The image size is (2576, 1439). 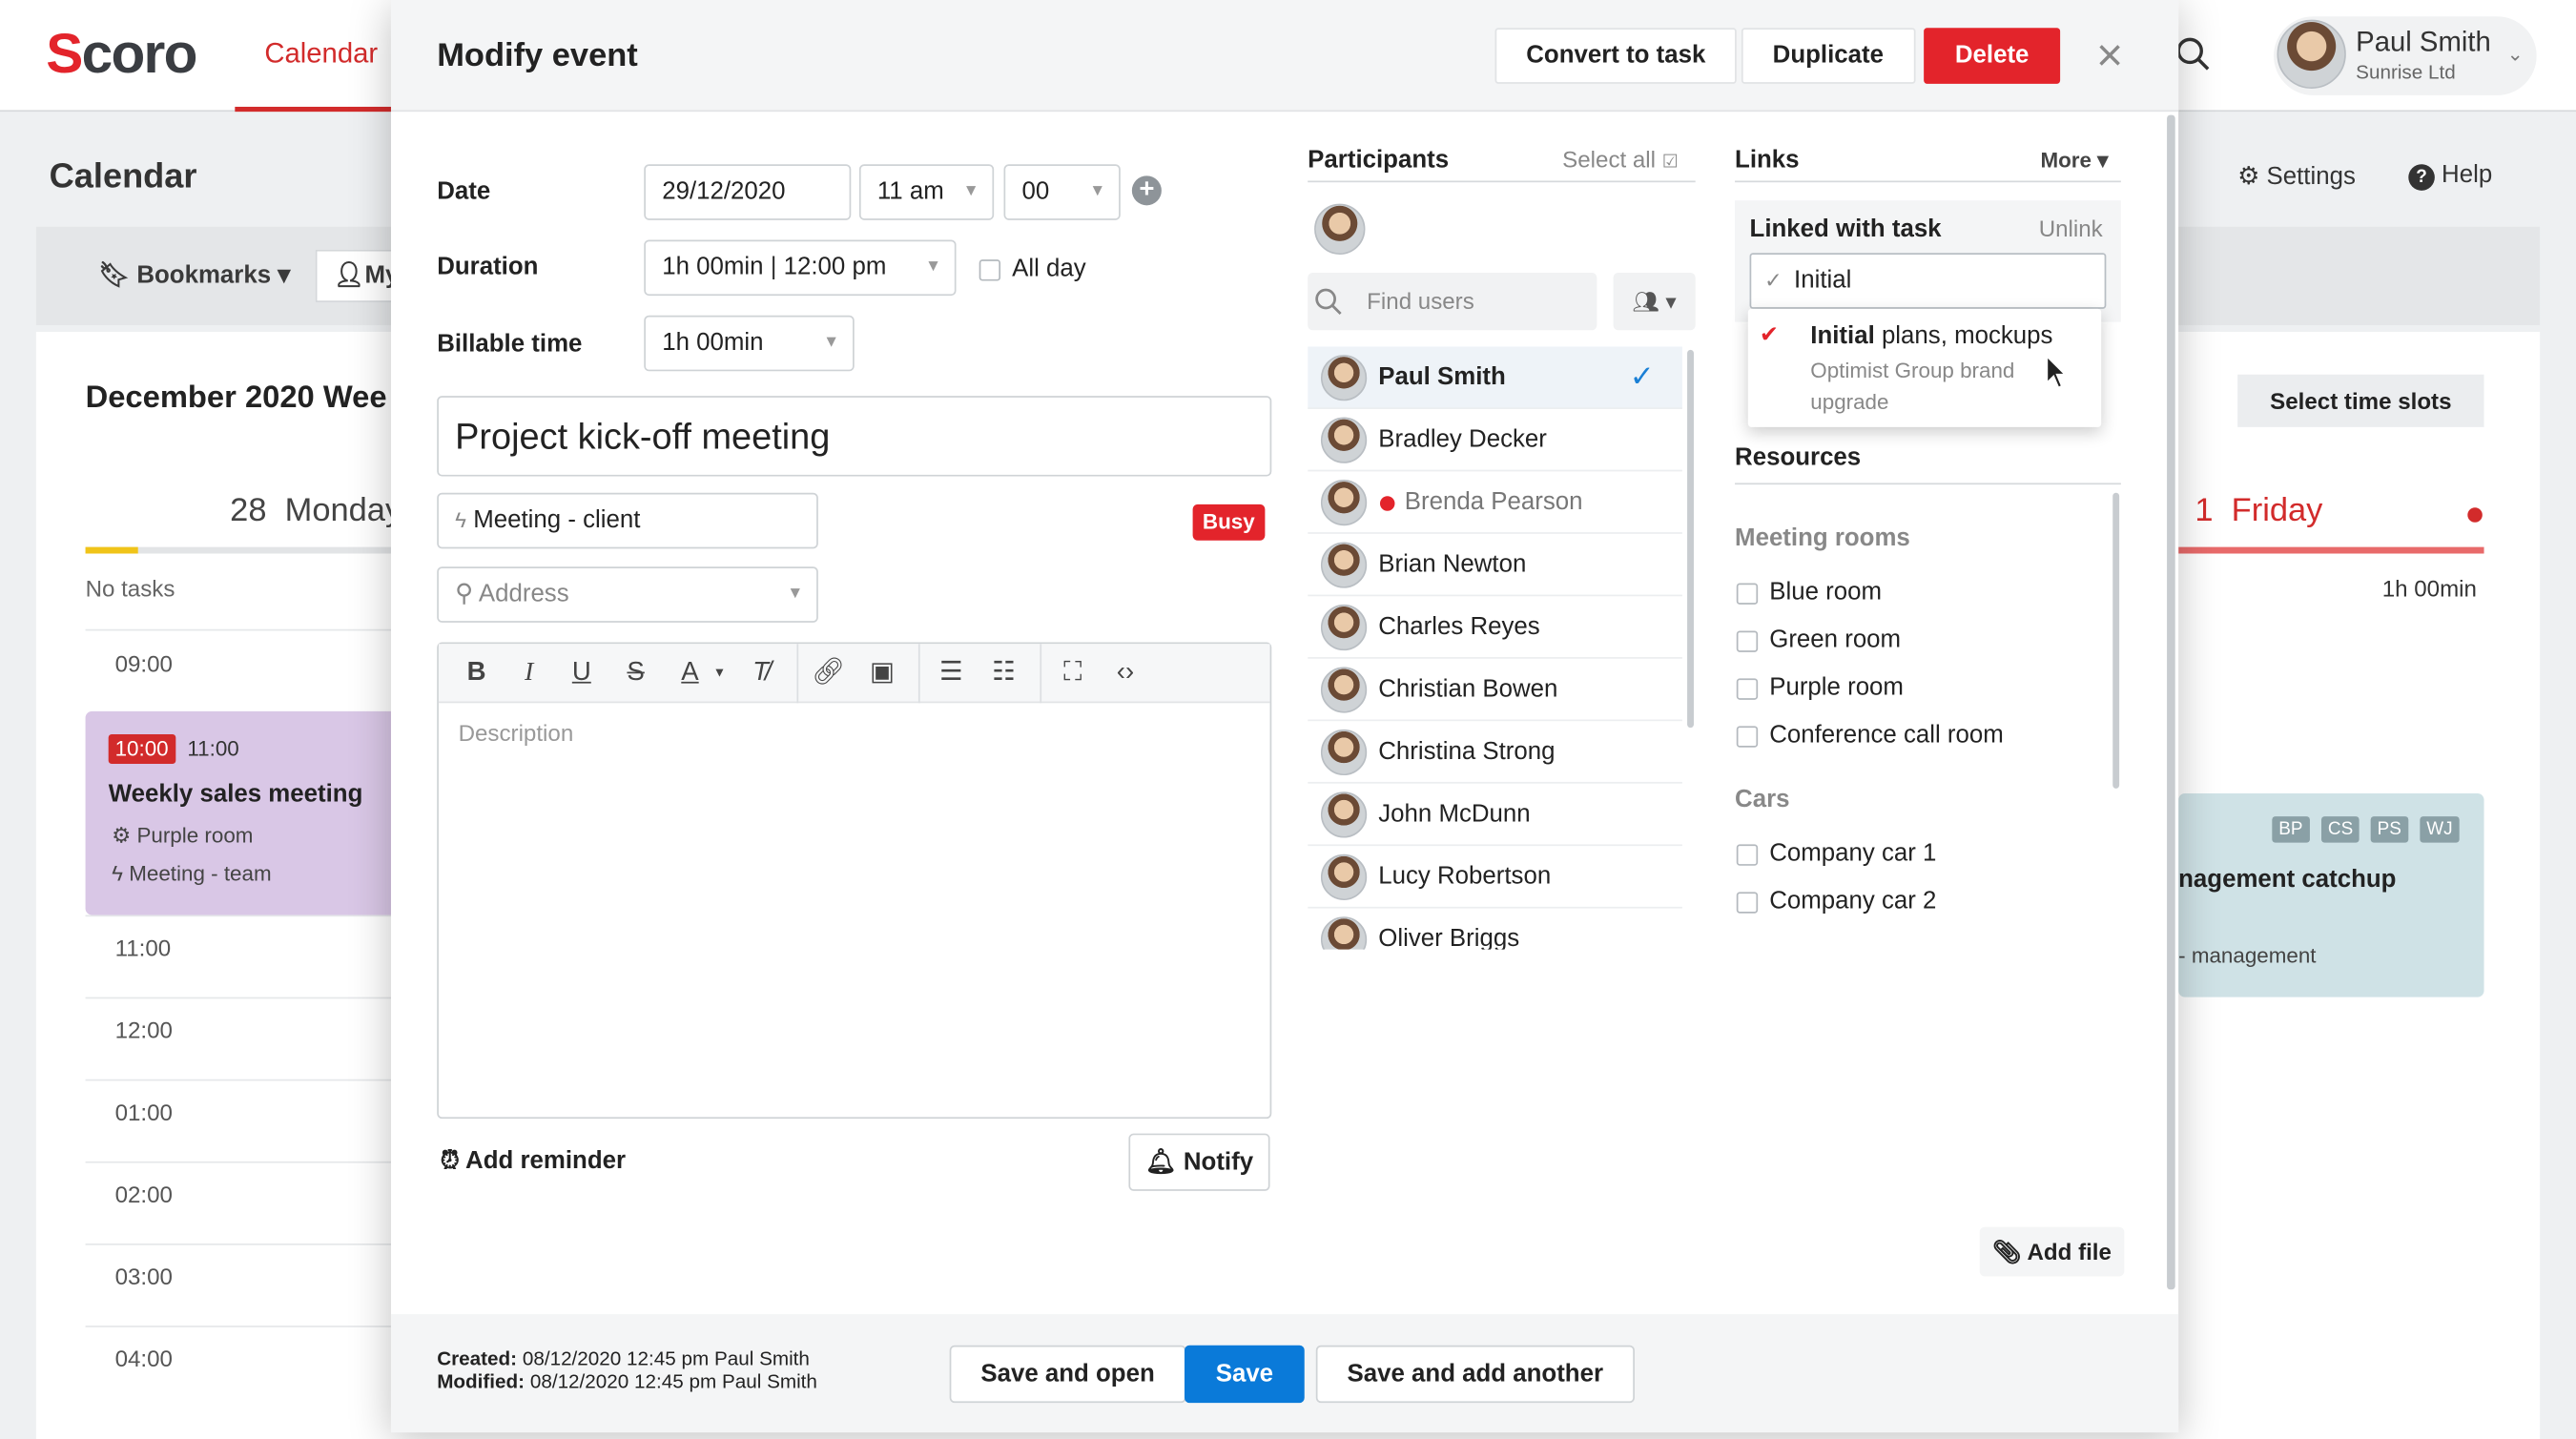 I want to click on participant-row: Brenda Pearson, so click(x=1495, y=502).